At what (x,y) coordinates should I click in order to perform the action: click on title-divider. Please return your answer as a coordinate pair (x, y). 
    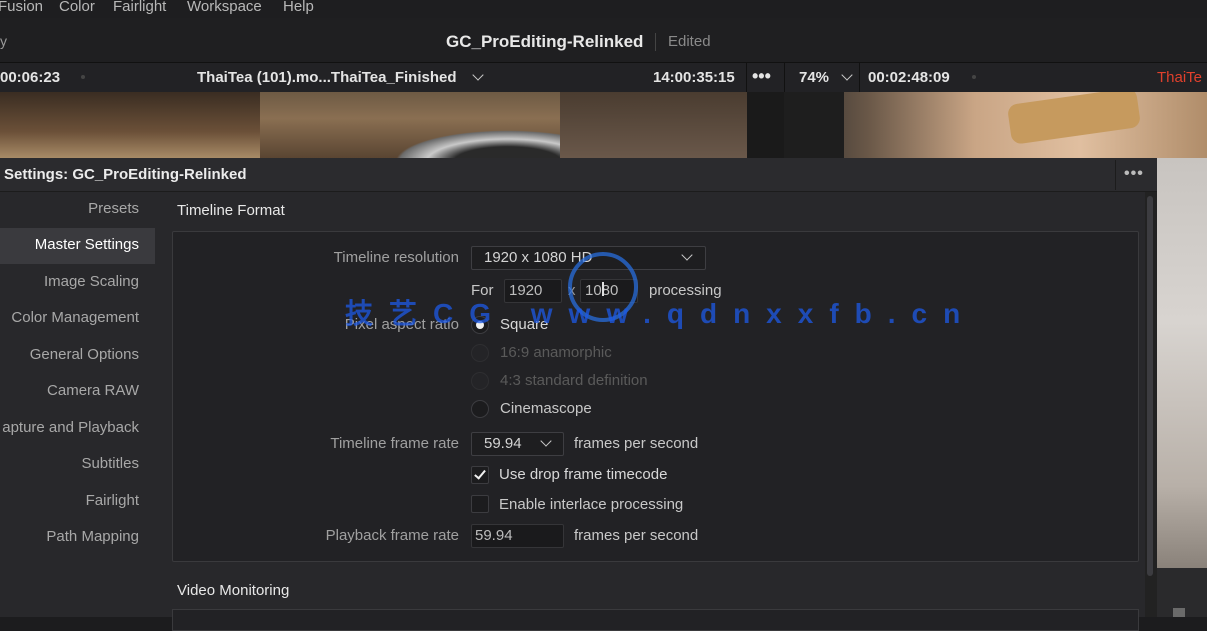
    Looking at the image, I should click on (655, 42).